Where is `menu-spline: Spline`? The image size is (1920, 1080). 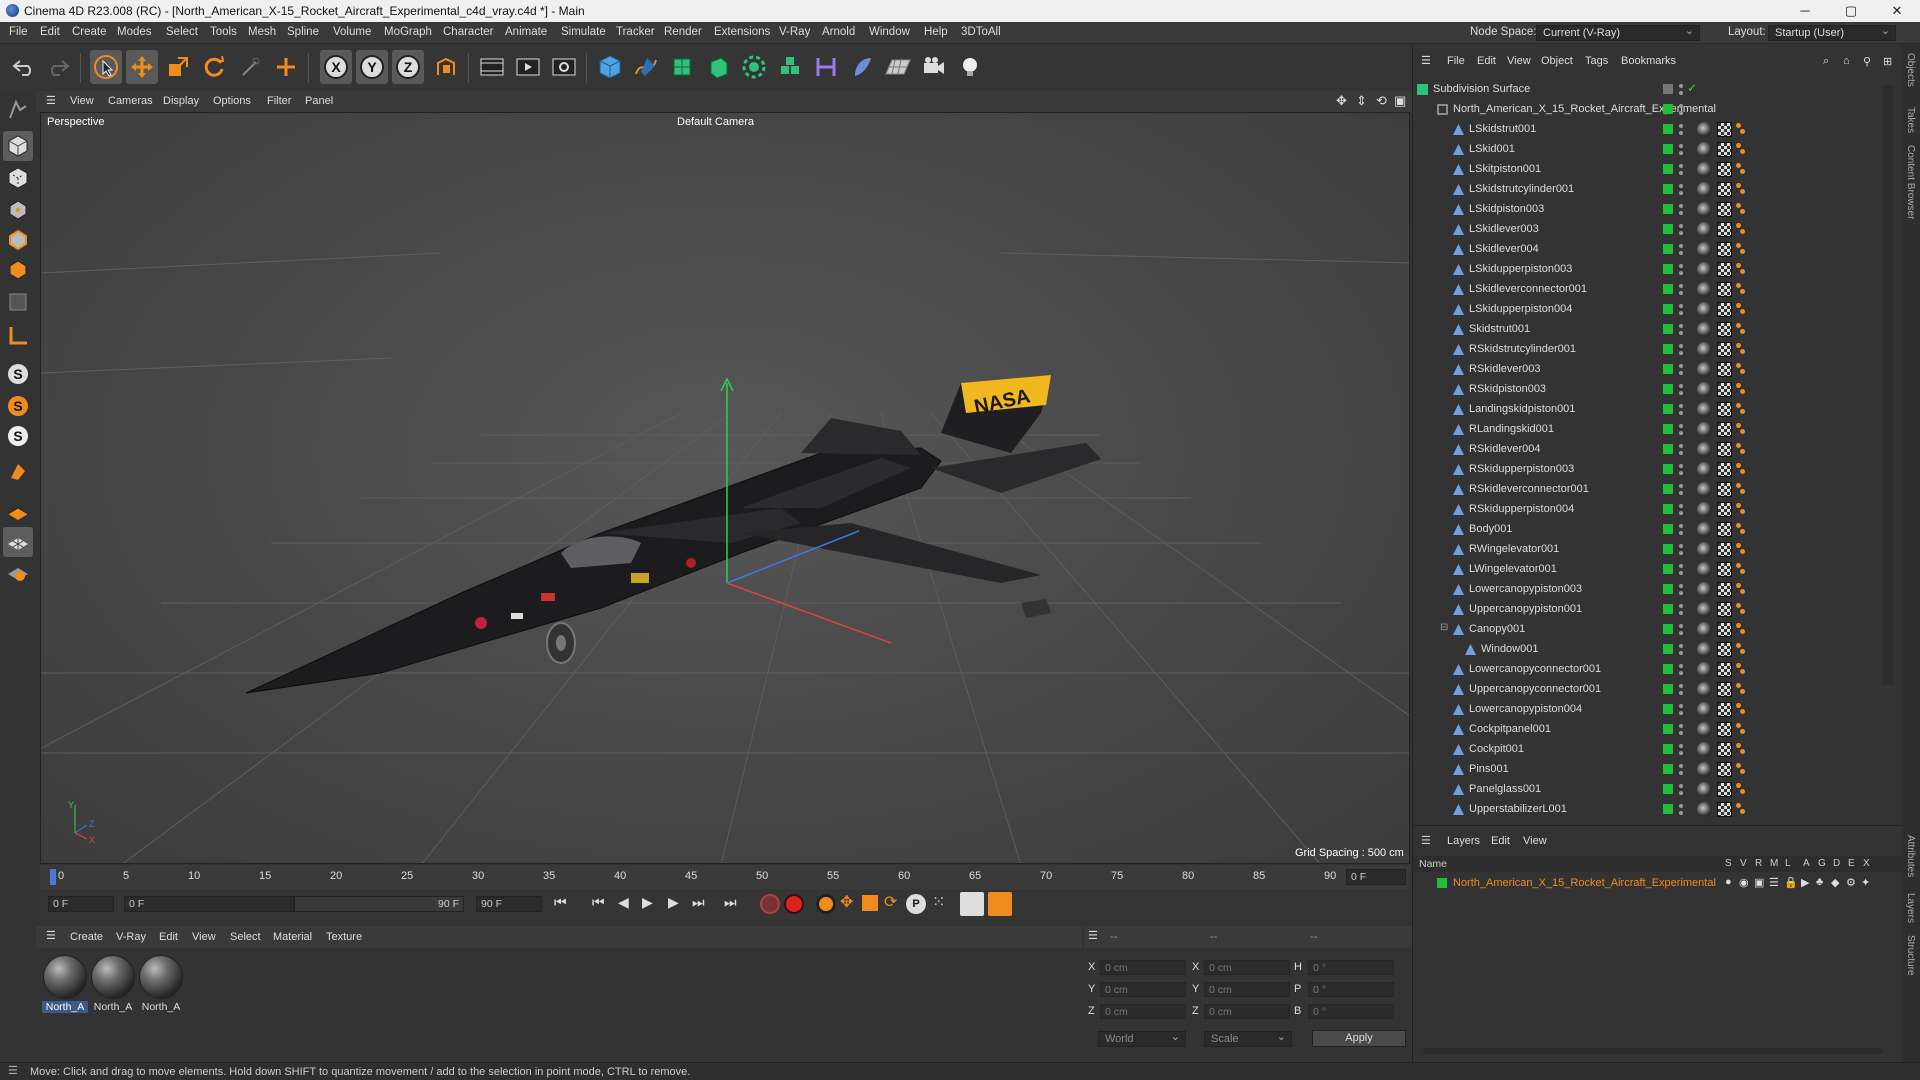 menu-spline: Spline is located at coordinates (303, 32).